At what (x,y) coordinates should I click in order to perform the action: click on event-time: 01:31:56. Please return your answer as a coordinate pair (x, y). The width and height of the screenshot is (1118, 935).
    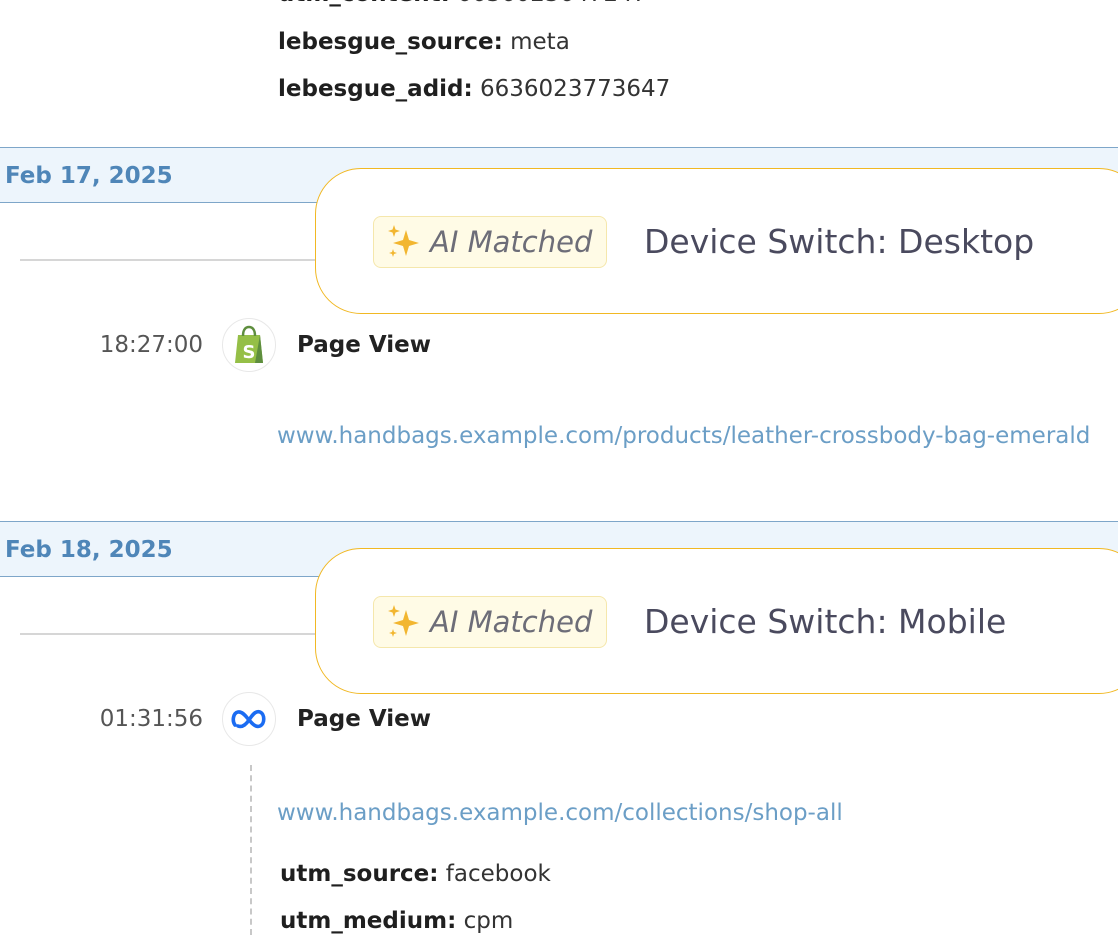
    Looking at the image, I should click on (151, 719).